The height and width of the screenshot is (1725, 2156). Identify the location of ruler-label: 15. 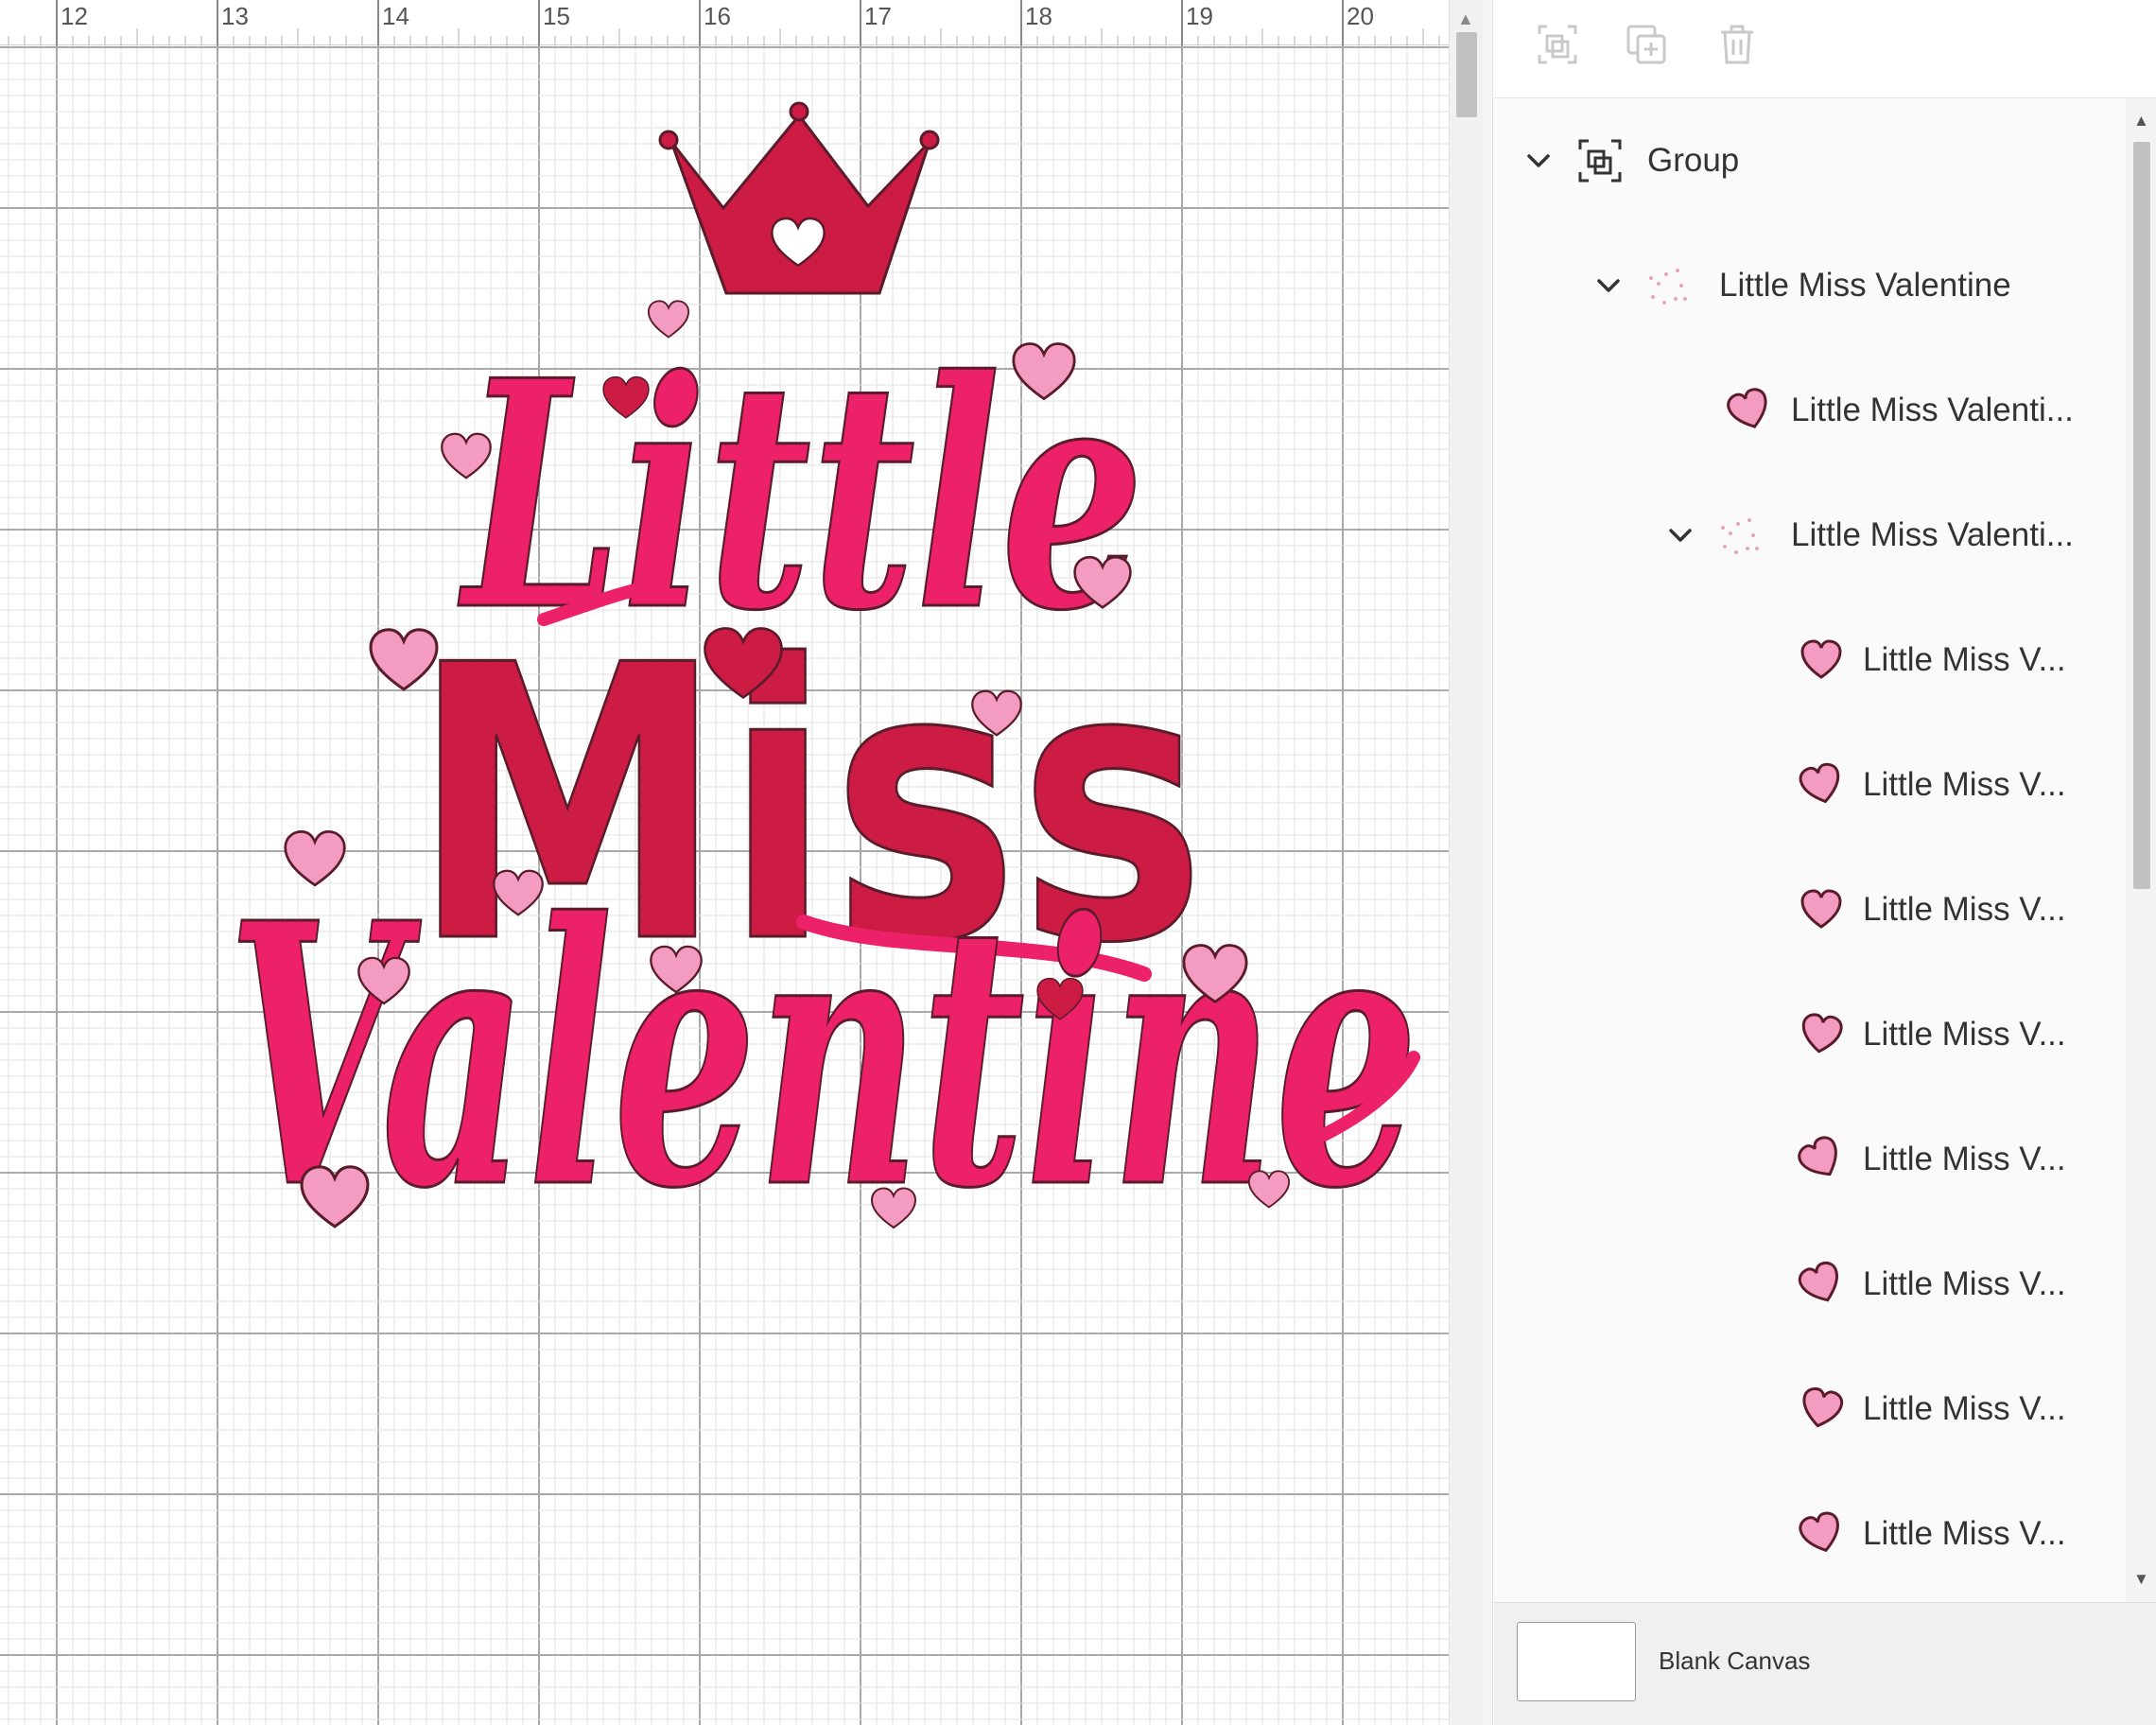
(556, 16).